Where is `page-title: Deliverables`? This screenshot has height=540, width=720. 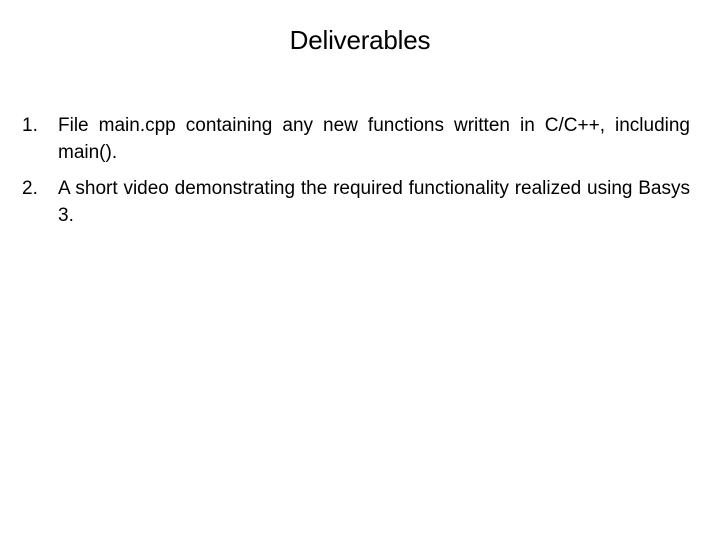
page-title: Deliverables is located at coordinates (360, 40).